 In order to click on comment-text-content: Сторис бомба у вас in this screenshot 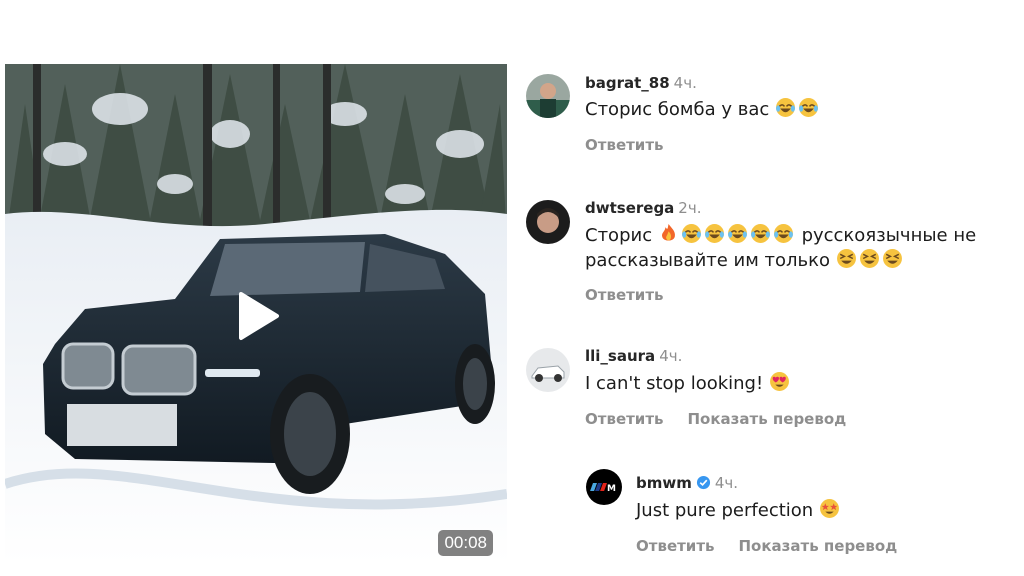, I will do `click(677, 109)`.